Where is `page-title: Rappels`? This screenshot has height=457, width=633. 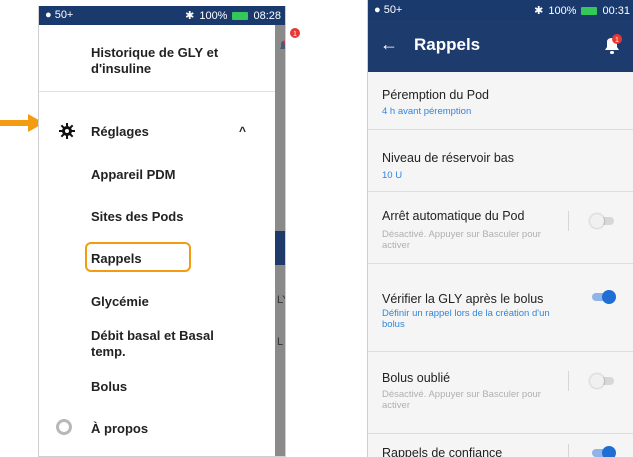 page-title: Rappels is located at coordinates (447, 44).